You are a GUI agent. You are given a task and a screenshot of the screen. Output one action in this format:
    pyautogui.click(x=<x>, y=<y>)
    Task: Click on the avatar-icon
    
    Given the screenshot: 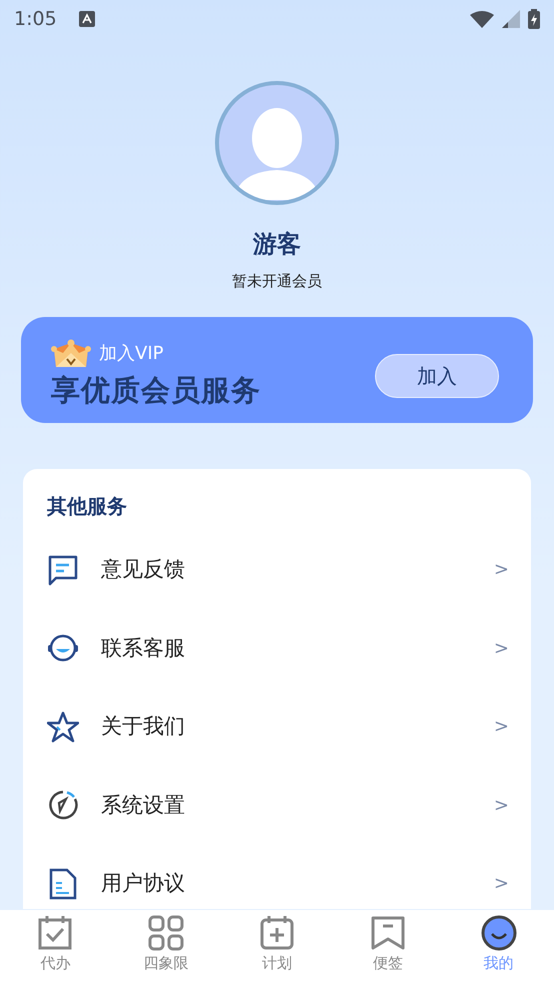 What is the action you would take?
    pyautogui.click(x=277, y=143)
    